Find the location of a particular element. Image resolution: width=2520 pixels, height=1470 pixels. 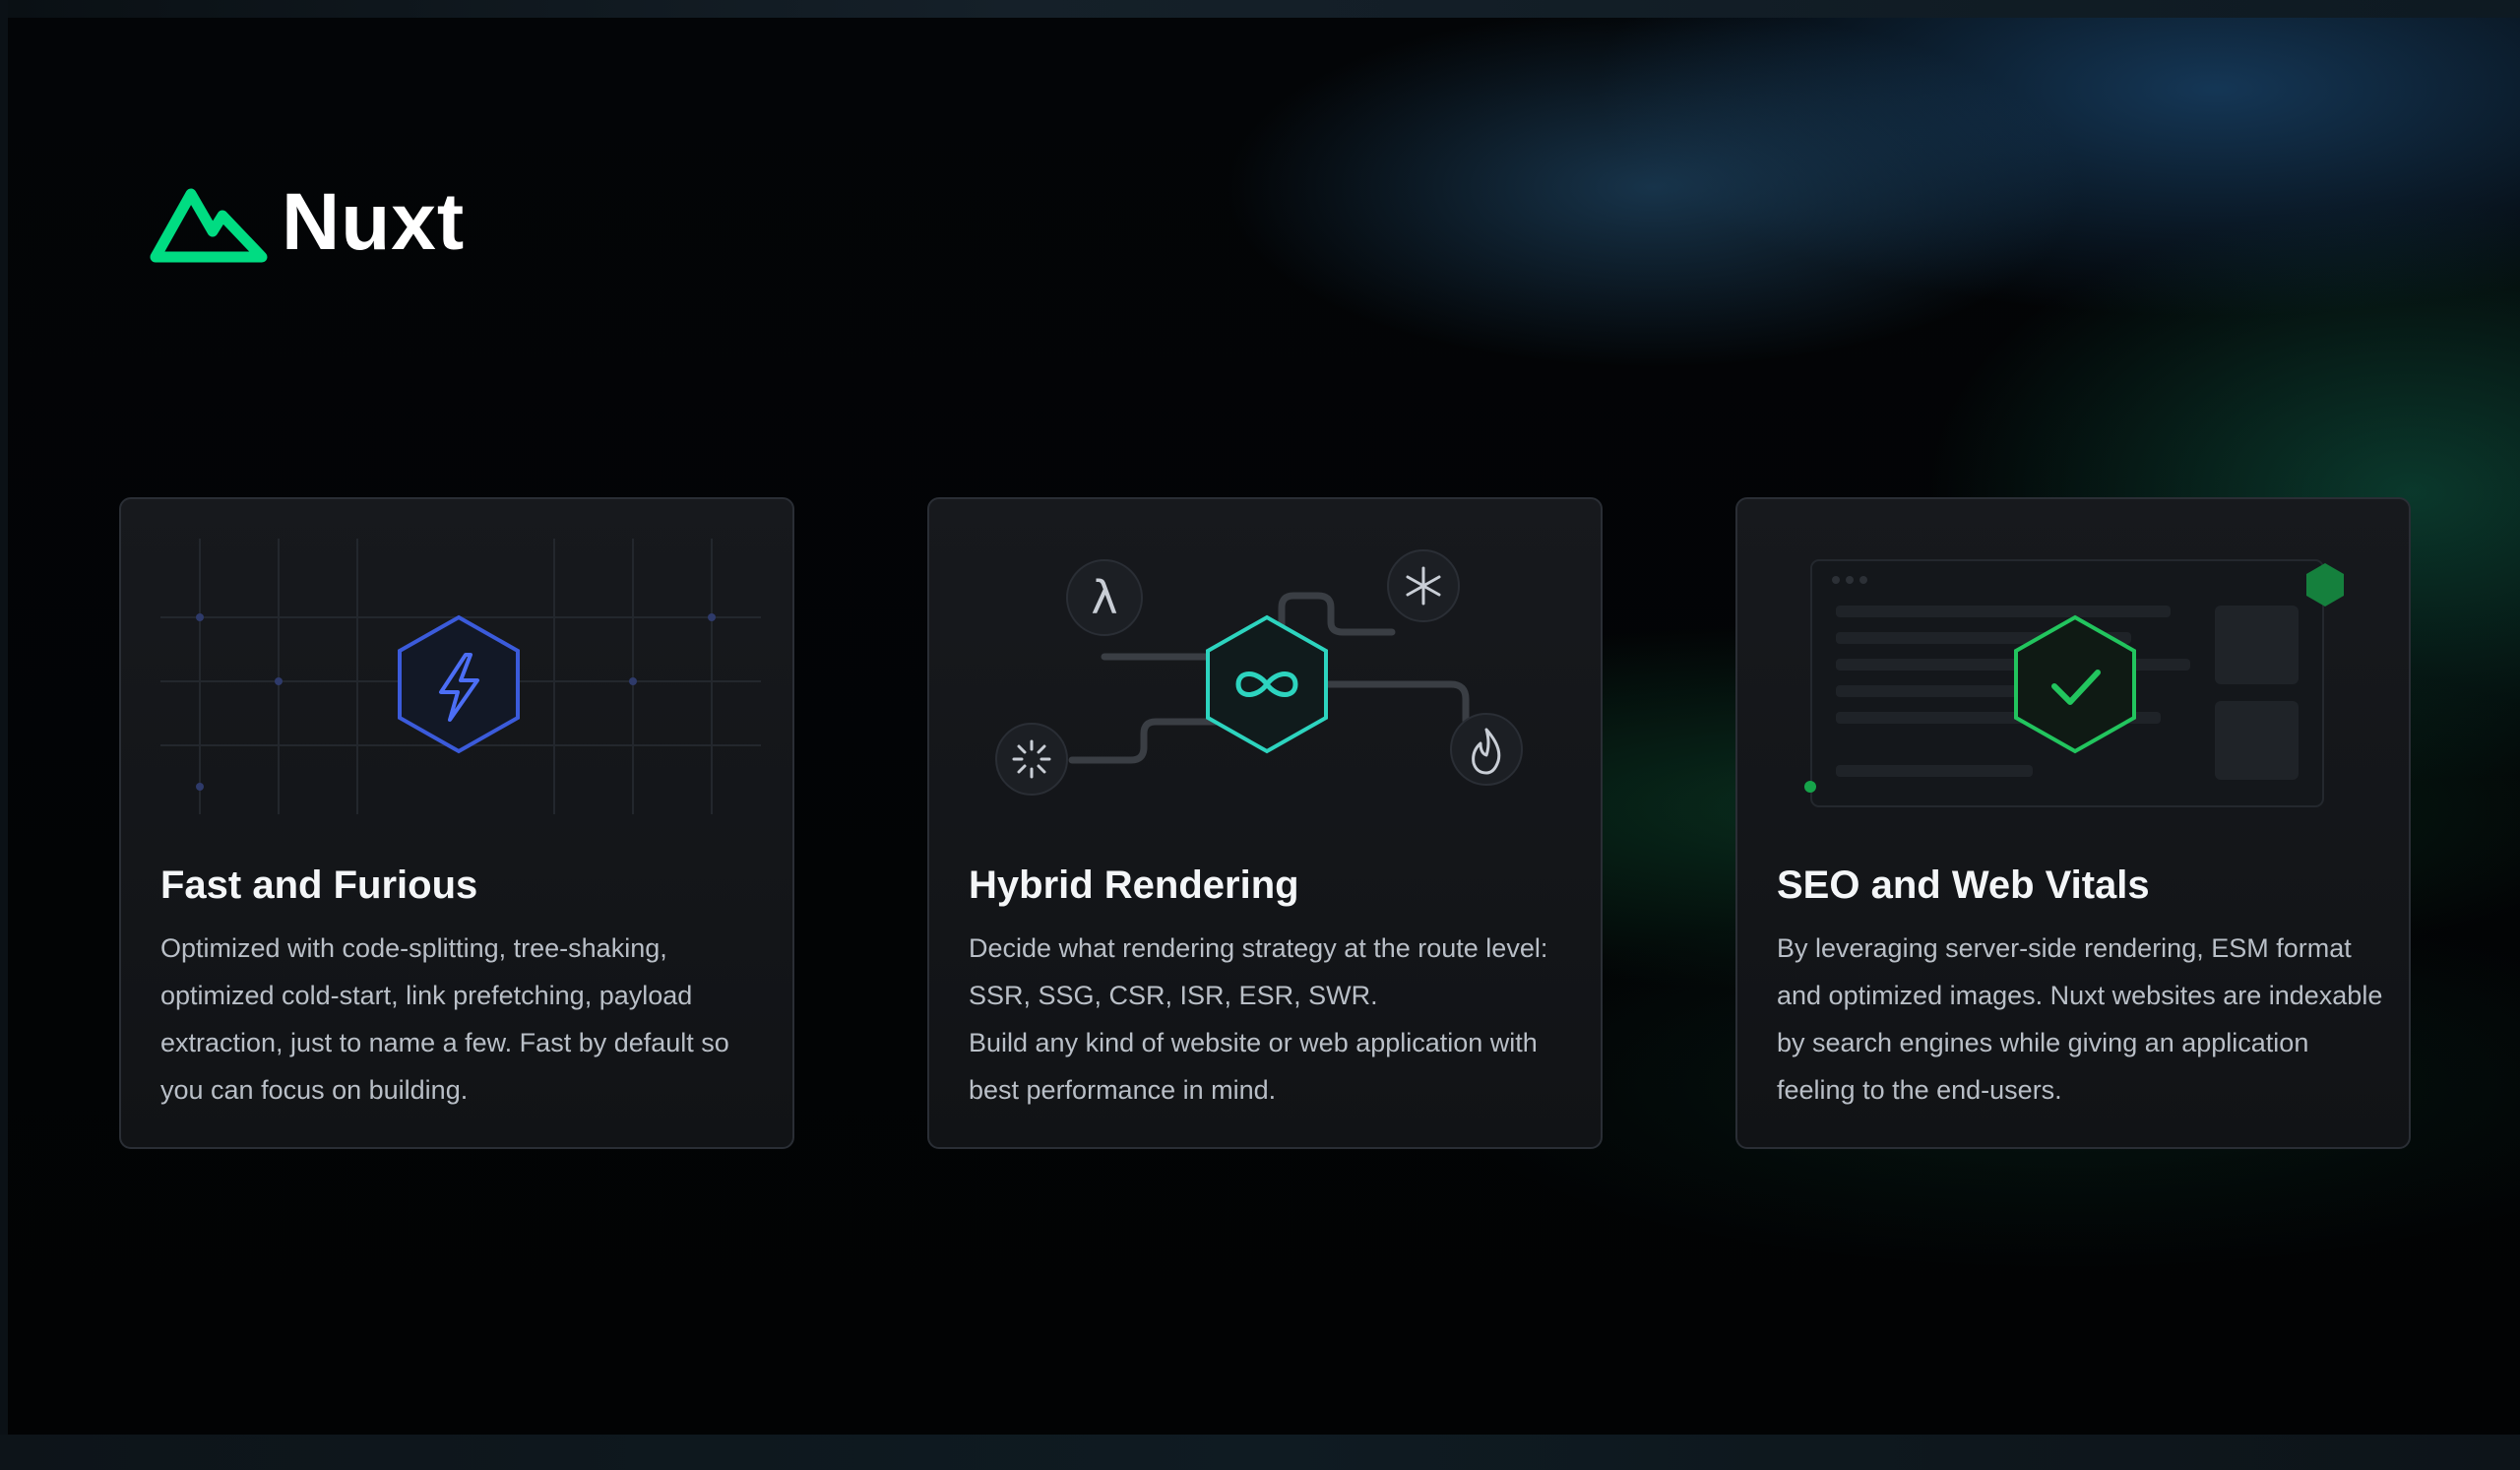

rendering-illustration: λ is located at coordinates (1259, 672).